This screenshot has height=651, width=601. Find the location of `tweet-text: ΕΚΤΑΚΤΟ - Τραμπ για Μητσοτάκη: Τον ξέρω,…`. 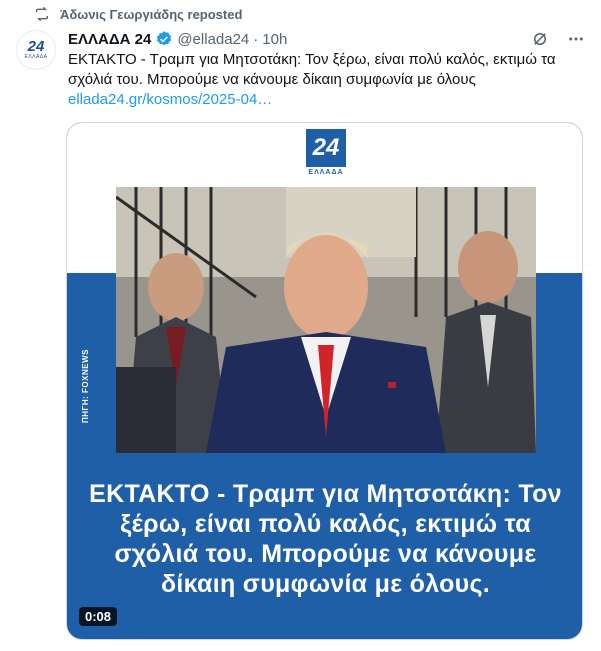

tweet-text: ΕΚΤΑΚΤΟ - Τραμπ για Μητσοτάκη: Τον ξέρω,… is located at coordinates (312, 69).